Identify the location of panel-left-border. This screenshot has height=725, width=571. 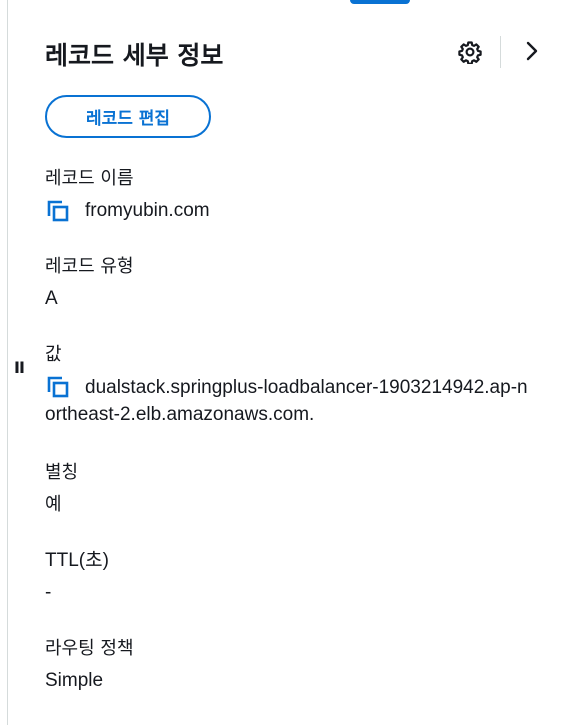
(4, 362).